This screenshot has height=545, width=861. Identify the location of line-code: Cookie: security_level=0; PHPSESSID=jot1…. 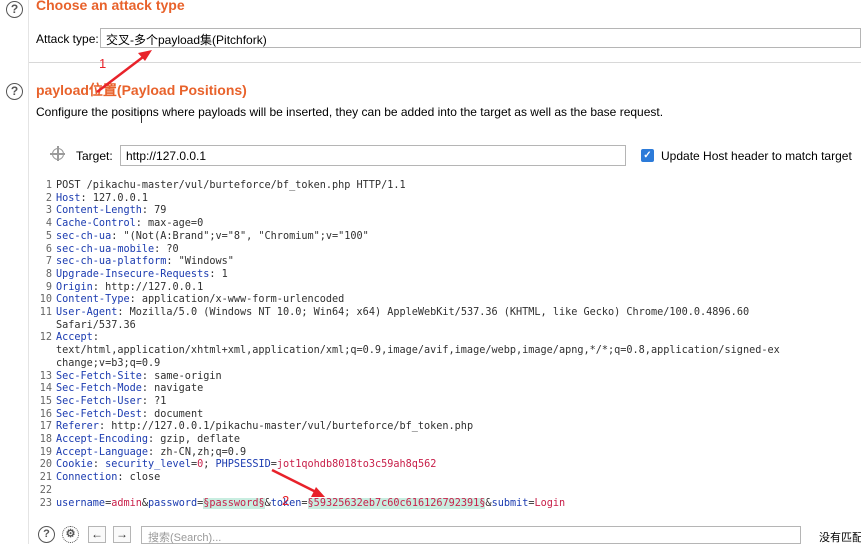
(458, 465).